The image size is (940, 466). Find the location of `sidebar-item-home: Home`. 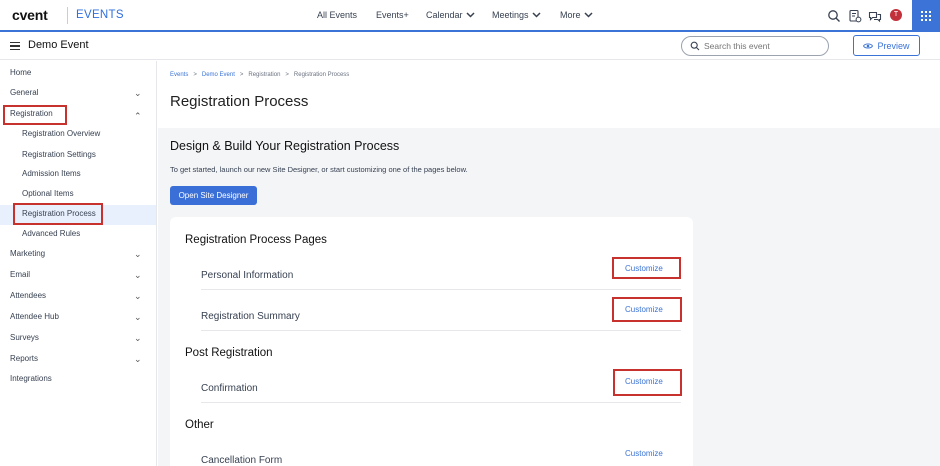

sidebar-item-home: Home is located at coordinates (78, 75).